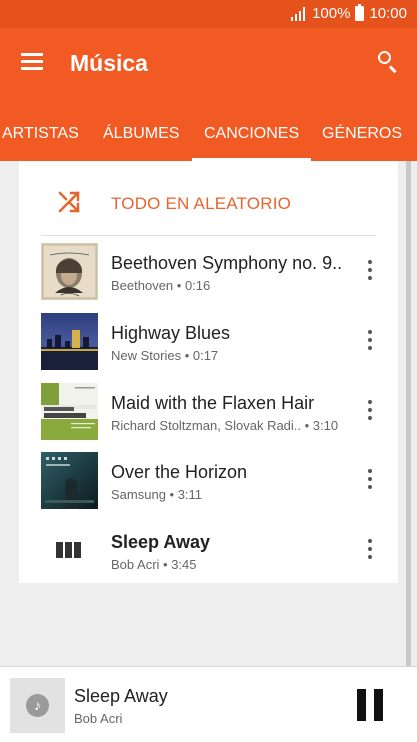 The width and height of the screenshot is (417, 742). Describe the element at coordinates (121, 696) in the screenshot. I see `now-playing-title: Sleep Away` at that location.